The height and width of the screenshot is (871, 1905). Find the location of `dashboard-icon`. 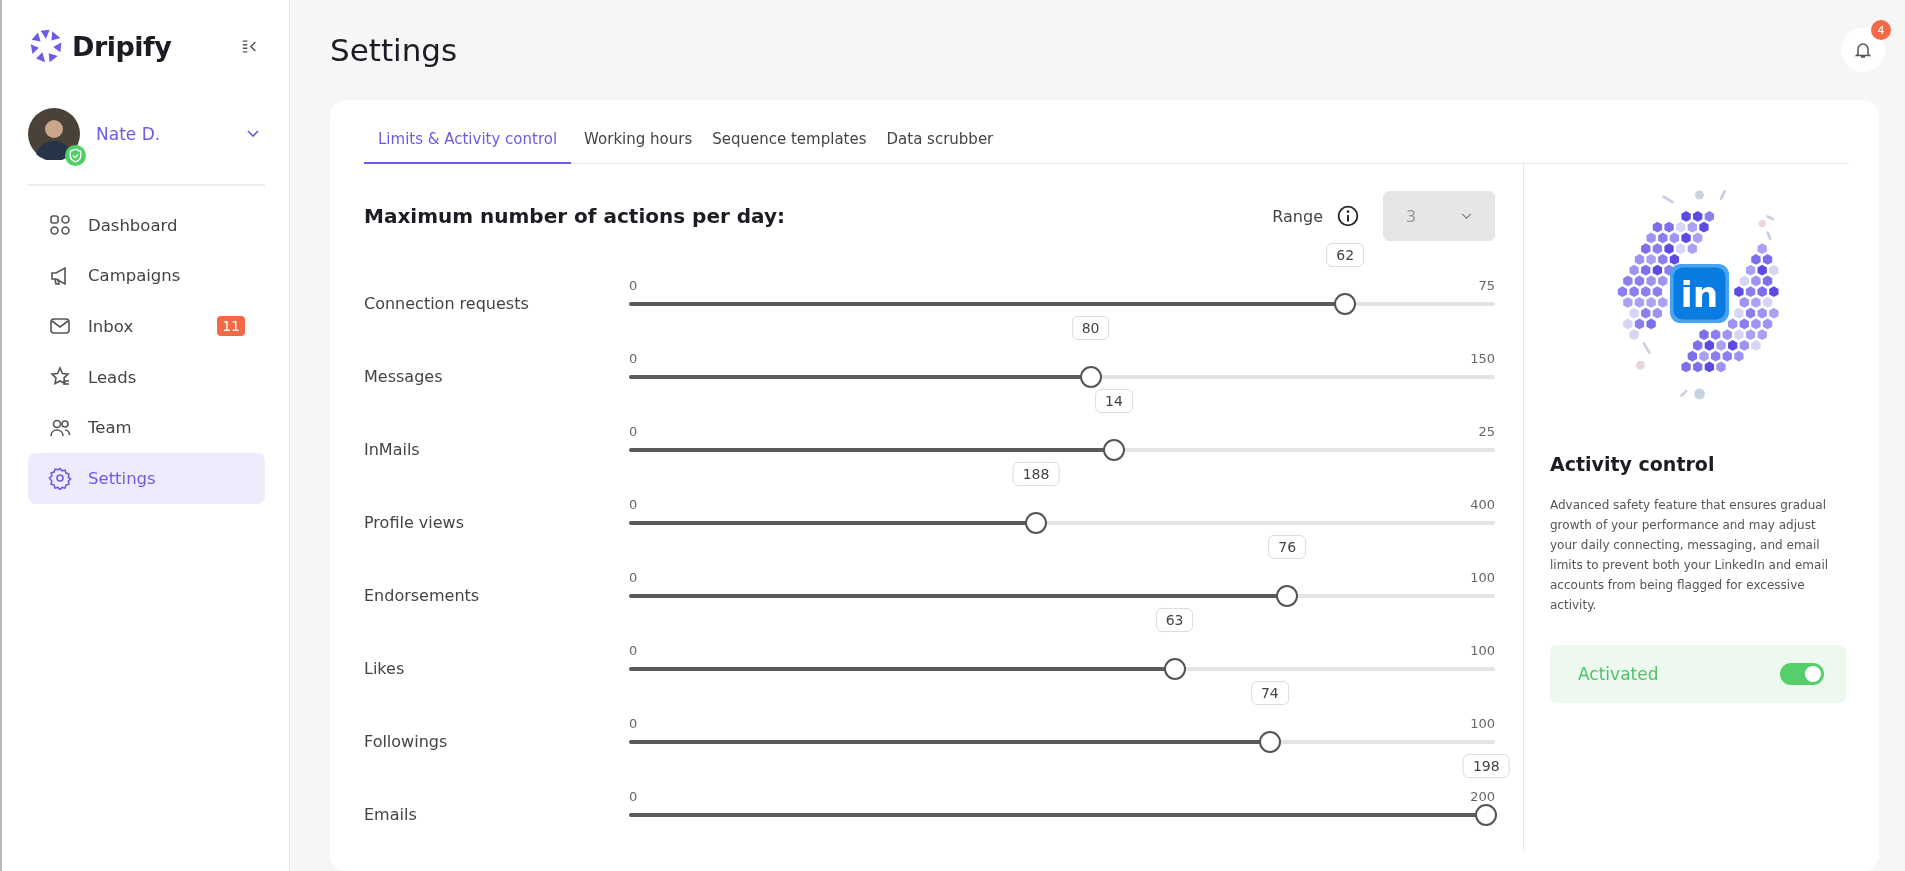

dashboard-icon is located at coordinates (60, 225).